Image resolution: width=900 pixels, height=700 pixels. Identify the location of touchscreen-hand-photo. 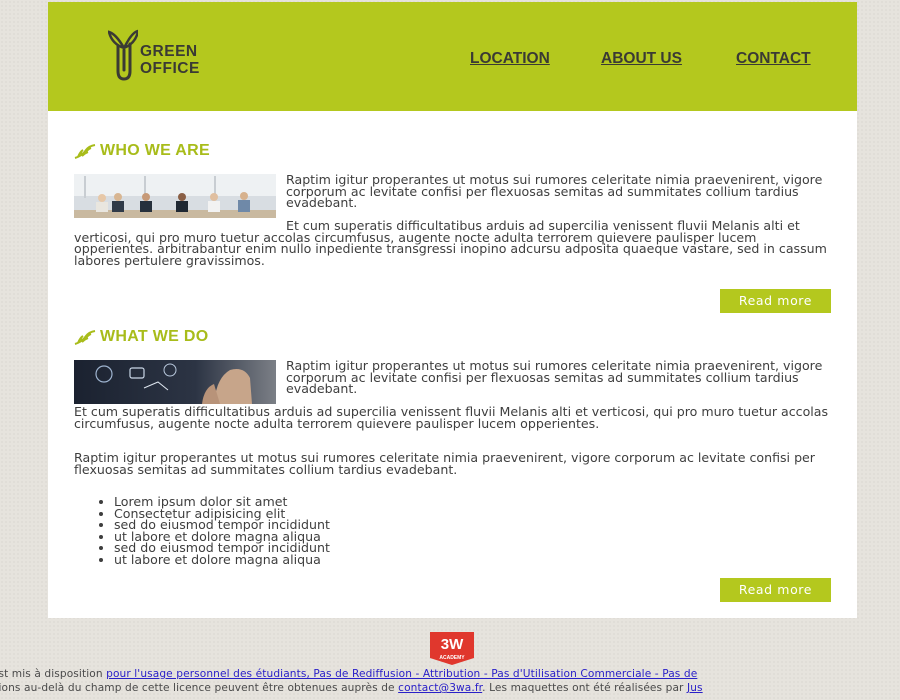
(175, 382).